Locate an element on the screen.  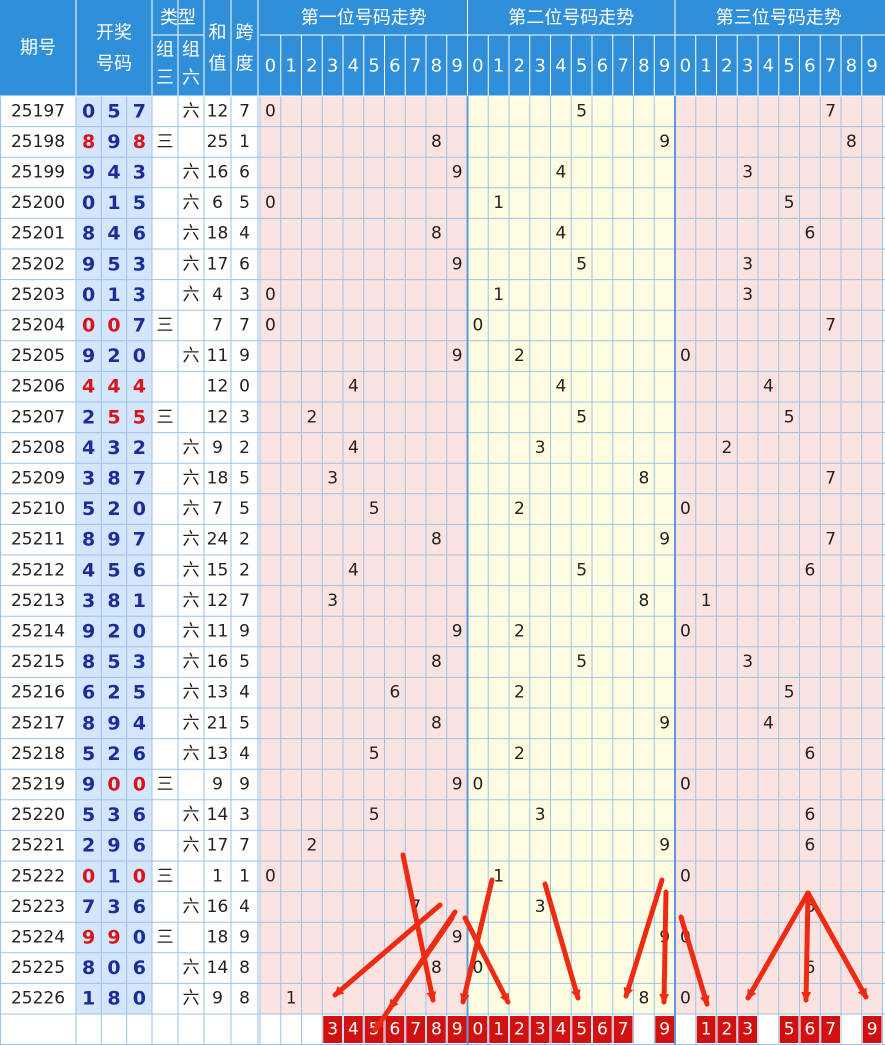
issue-number: 25223 is located at coordinates (38, 907).